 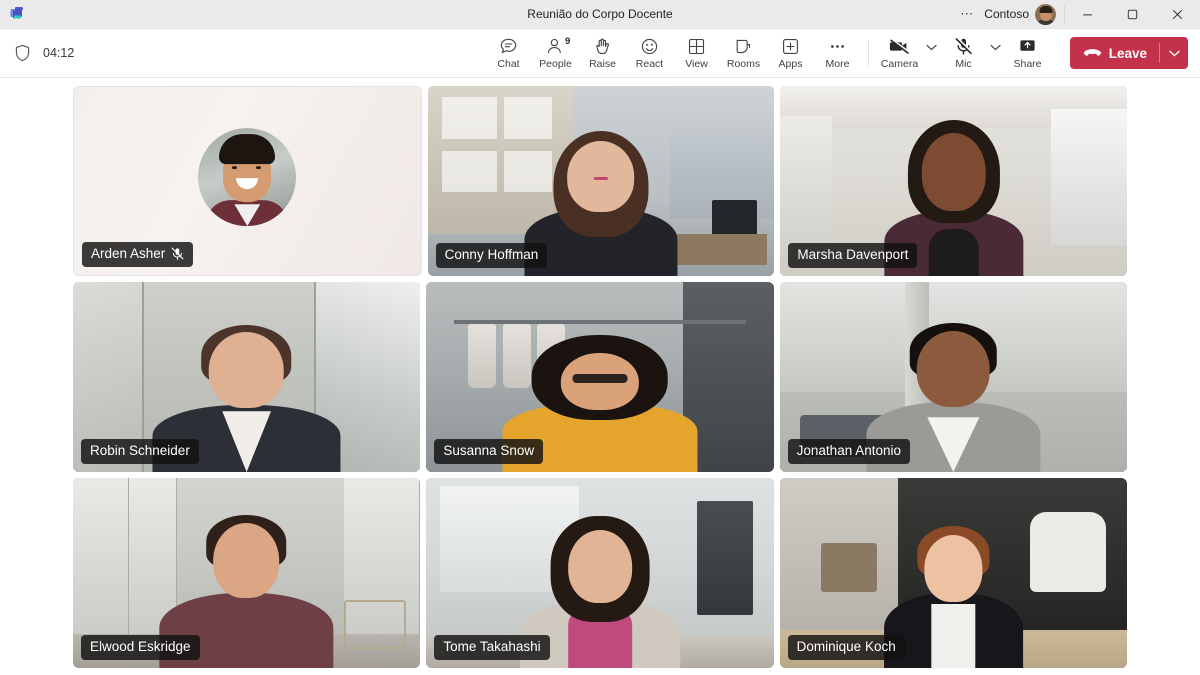 What do you see at coordinates (649, 63) in the screenshot?
I see `react-label: React` at bounding box center [649, 63].